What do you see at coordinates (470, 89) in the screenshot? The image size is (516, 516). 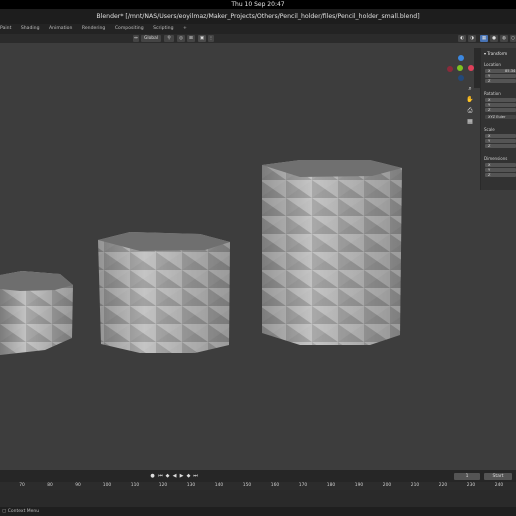 I see `zoom-icon: ⌕` at bounding box center [470, 89].